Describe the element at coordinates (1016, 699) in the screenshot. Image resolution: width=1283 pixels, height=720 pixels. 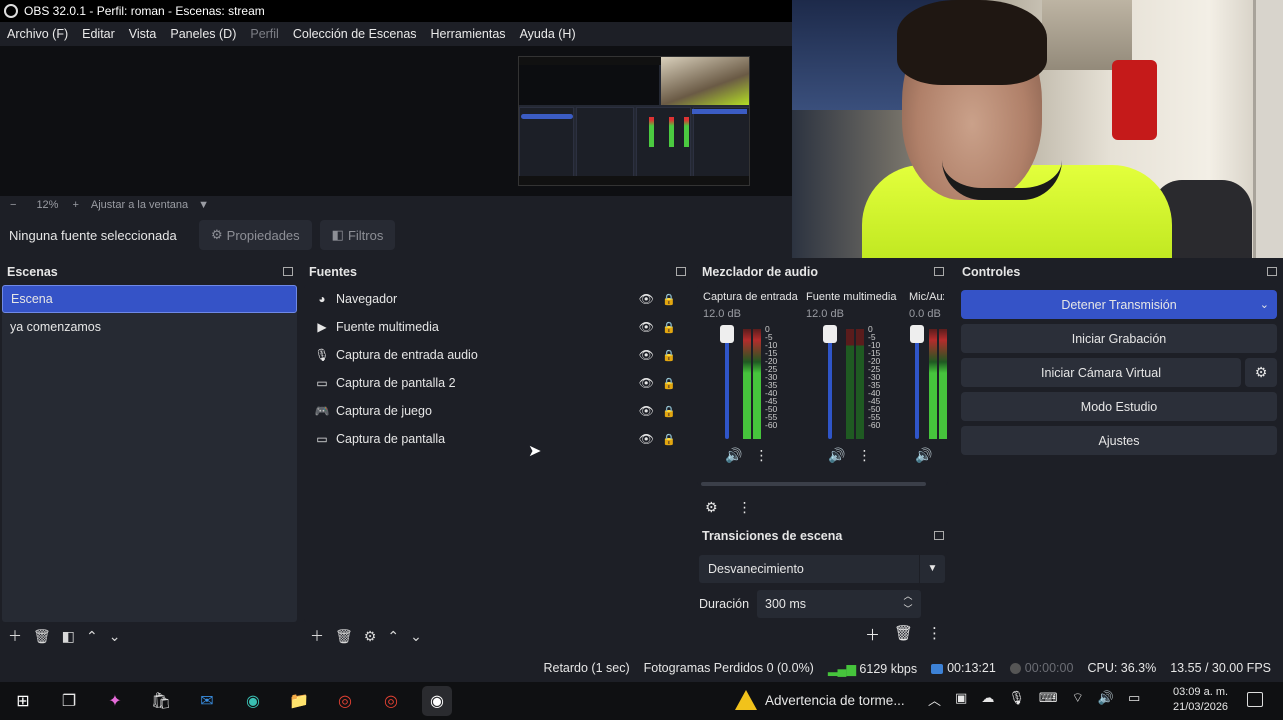
I see `microphone-icon: 🎙` at that location.